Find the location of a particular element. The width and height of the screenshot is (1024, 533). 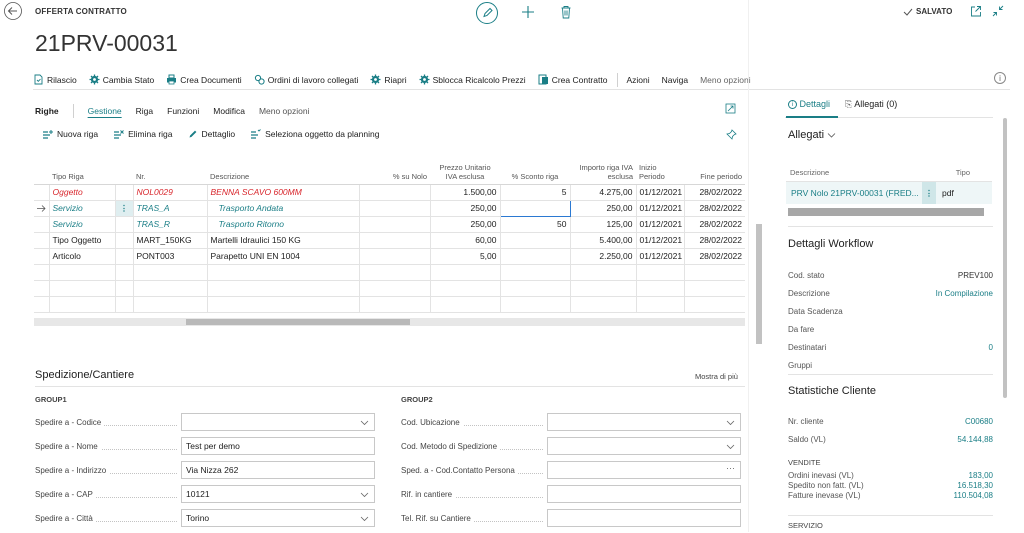

column-importo: Importo riga IVA esclusa is located at coordinates (603, 172).